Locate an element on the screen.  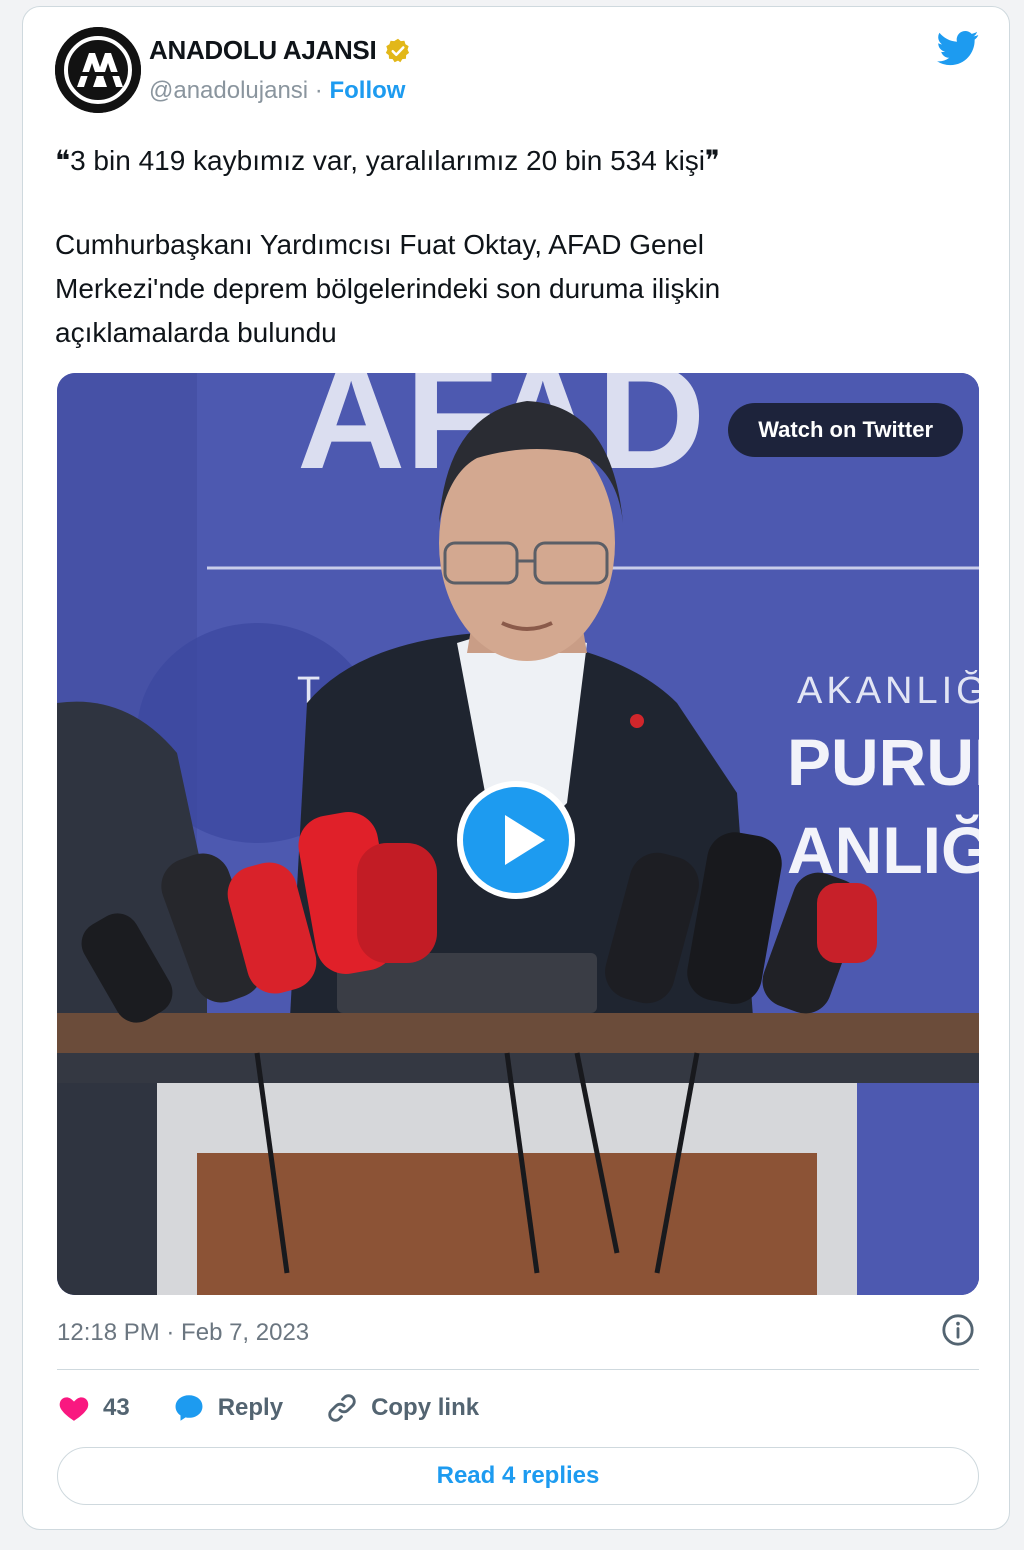
like-button: 43 is located at coordinates (93, 1408).